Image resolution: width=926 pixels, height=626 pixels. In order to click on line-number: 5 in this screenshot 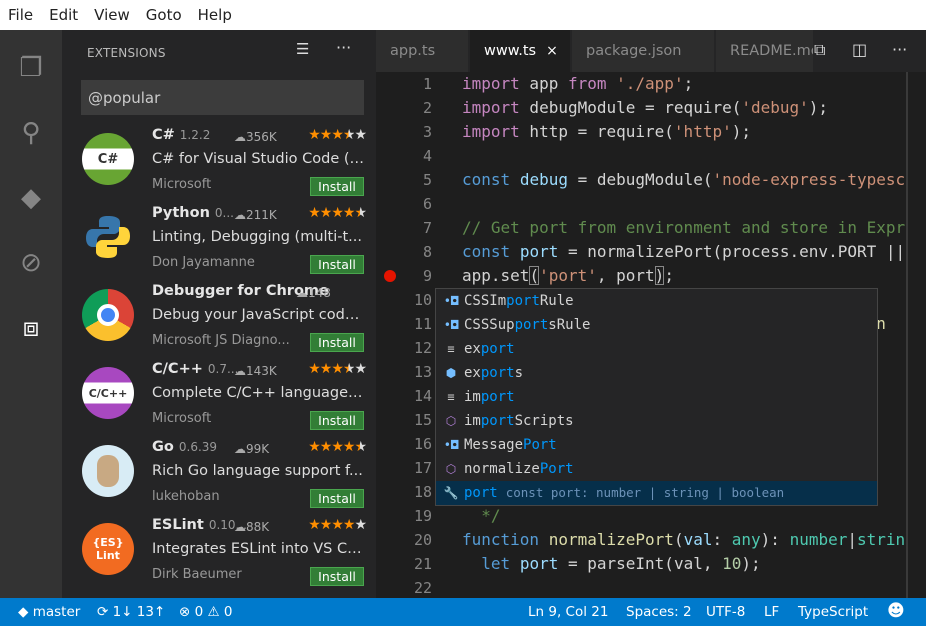, I will do `click(427, 180)`.